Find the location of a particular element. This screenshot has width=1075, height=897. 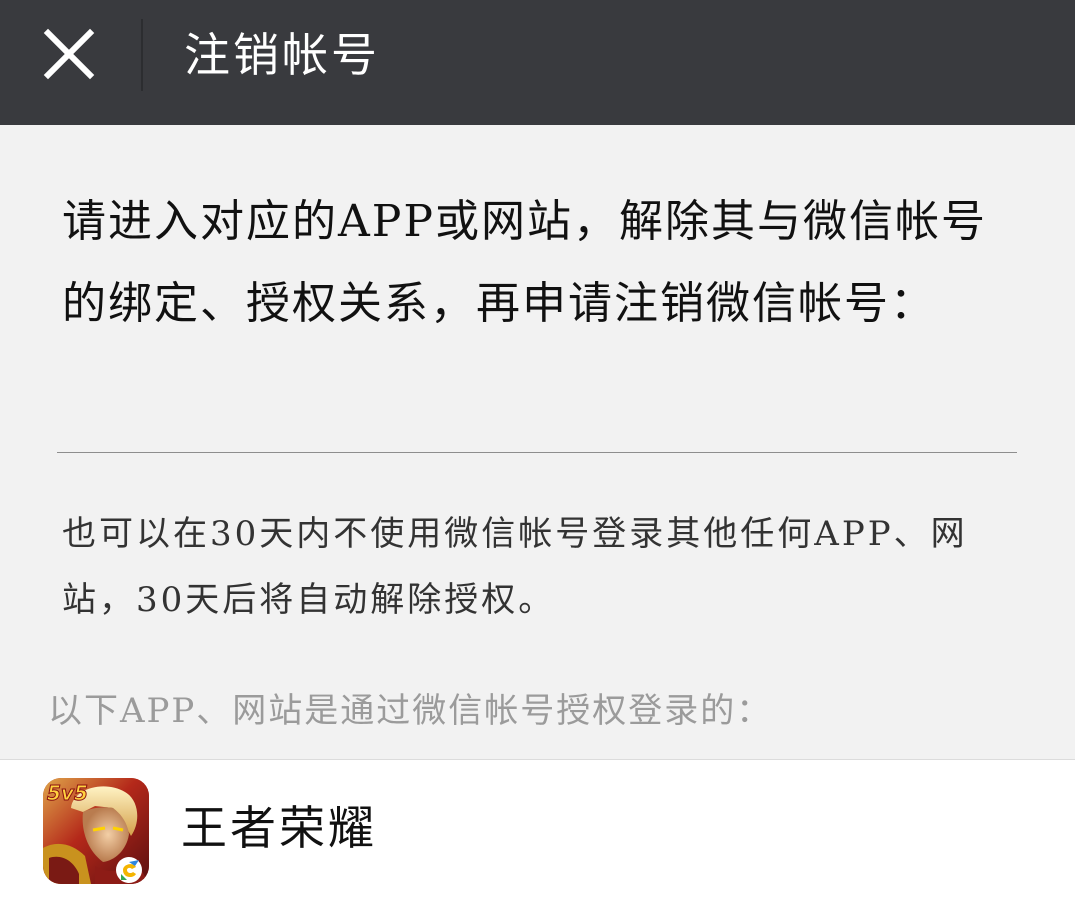

page-title: 注销帐号 is located at coordinates (282, 55).